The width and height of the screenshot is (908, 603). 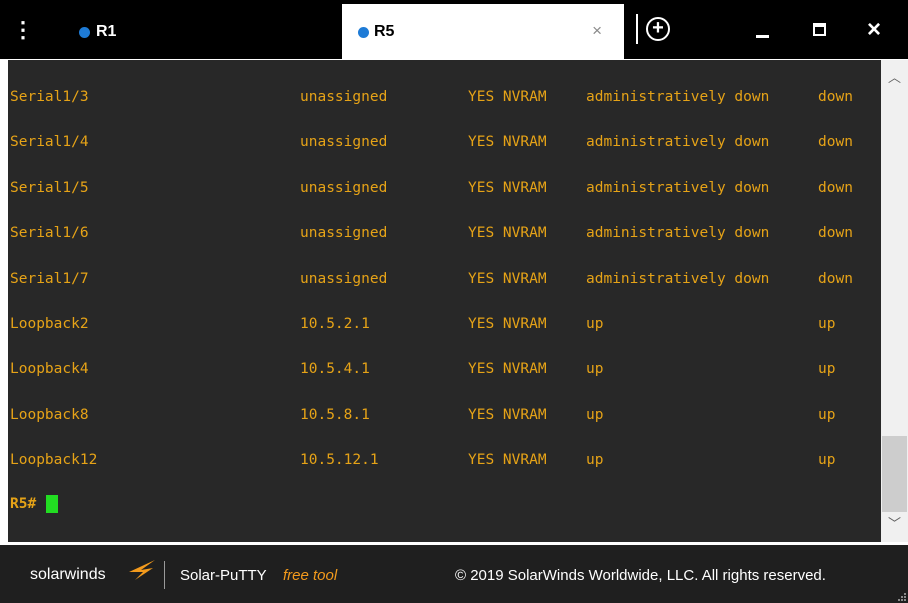 I want to click on cell-ip: 10.5.2.1, so click(x=335, y=324).